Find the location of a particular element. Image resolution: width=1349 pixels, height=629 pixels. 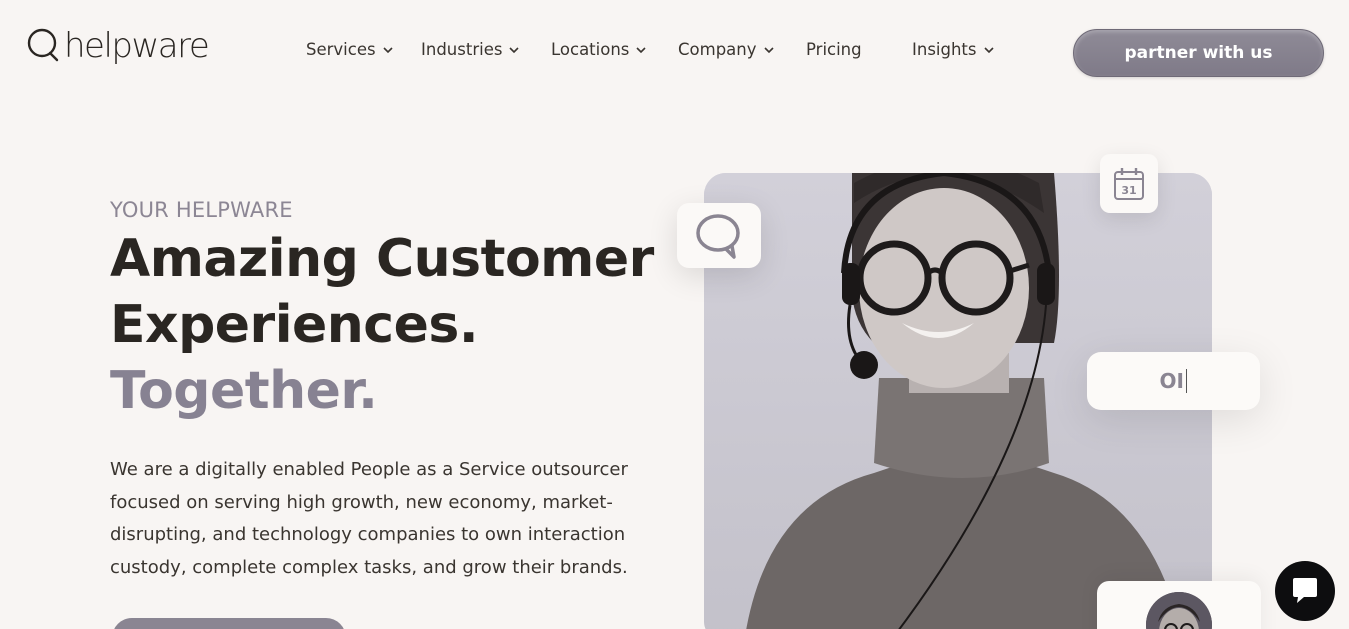

nav-label: Pricing is located at coordinates (834, 49).